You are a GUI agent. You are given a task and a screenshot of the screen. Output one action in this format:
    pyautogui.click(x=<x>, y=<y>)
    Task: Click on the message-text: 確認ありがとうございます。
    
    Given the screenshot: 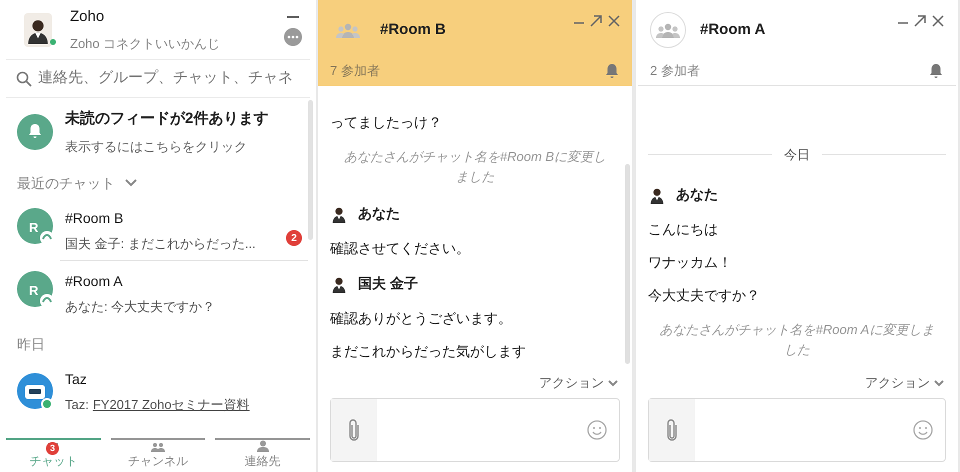 What is the action you would take?
    pyautogui.click(x=421, y=318)
    